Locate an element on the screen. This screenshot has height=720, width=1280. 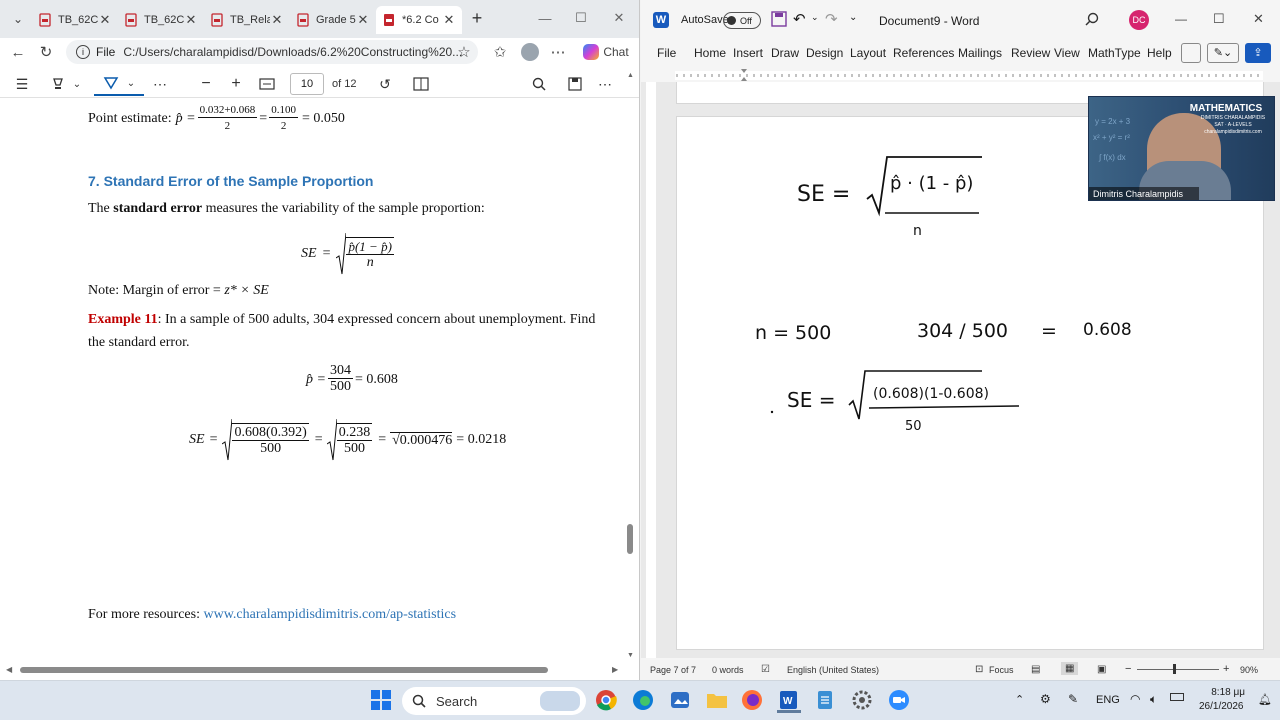
ribbon-tab-help: Help is located at coordinates (1159, 53).